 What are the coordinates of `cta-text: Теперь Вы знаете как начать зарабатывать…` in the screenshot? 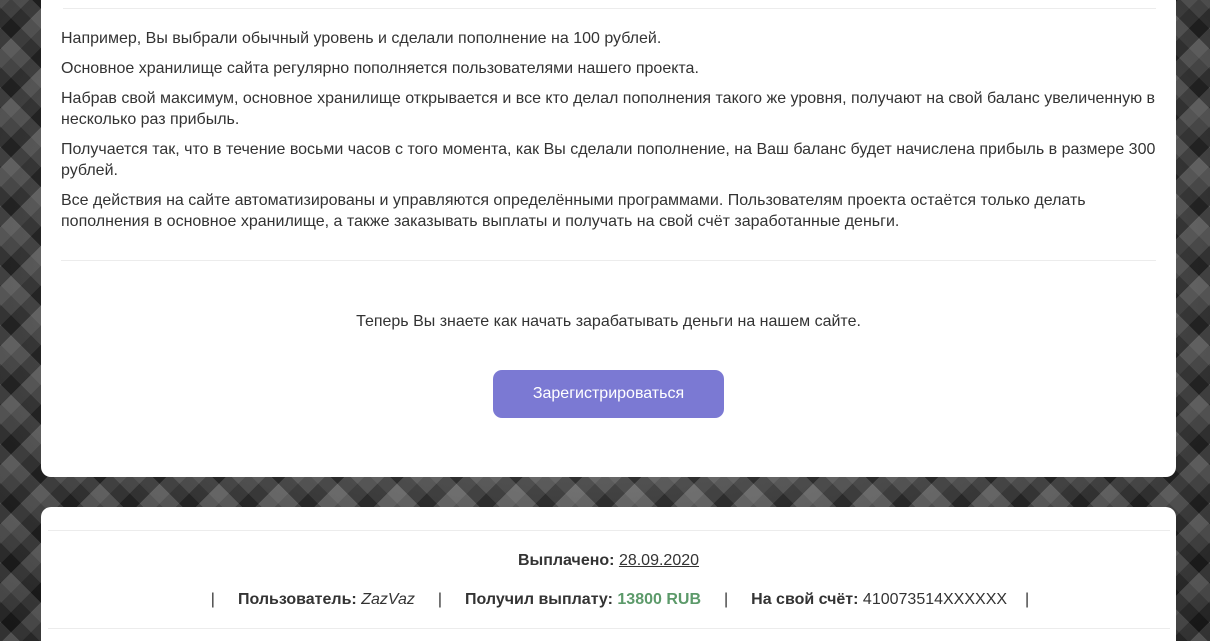 It's located at (608, 321).